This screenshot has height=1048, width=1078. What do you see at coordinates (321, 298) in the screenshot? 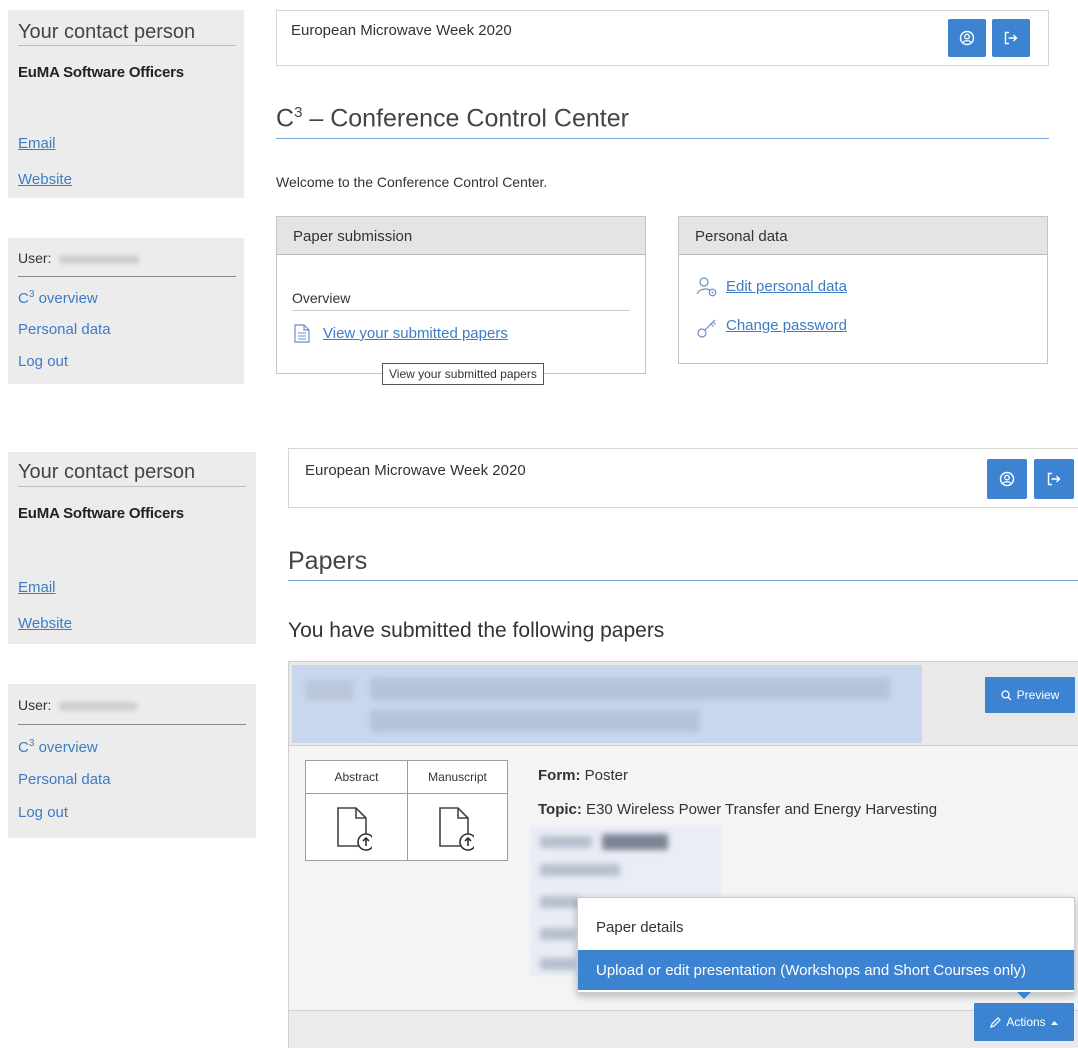
I see `overview-label: Overview` at bounding box center [321, 298].